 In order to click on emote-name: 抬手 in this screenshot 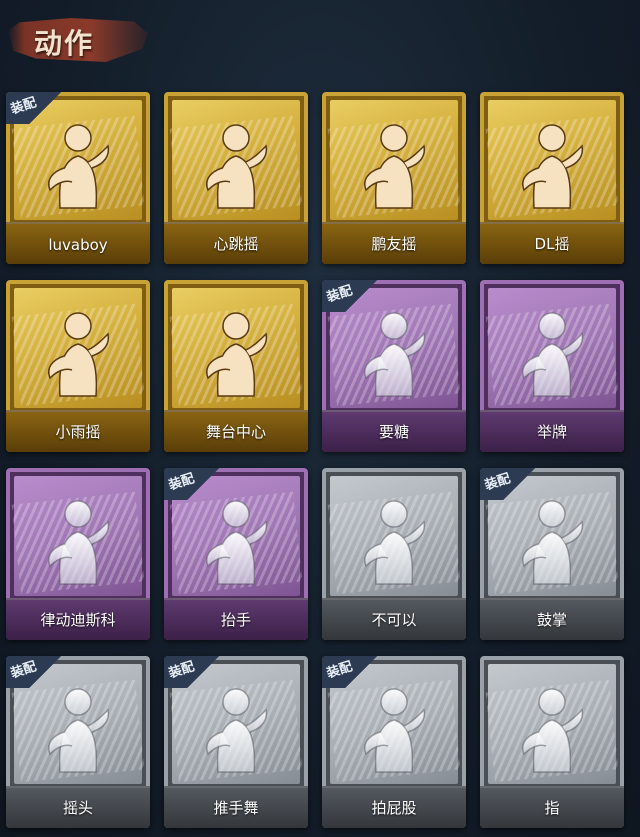, I will do `click(235, 620)`.